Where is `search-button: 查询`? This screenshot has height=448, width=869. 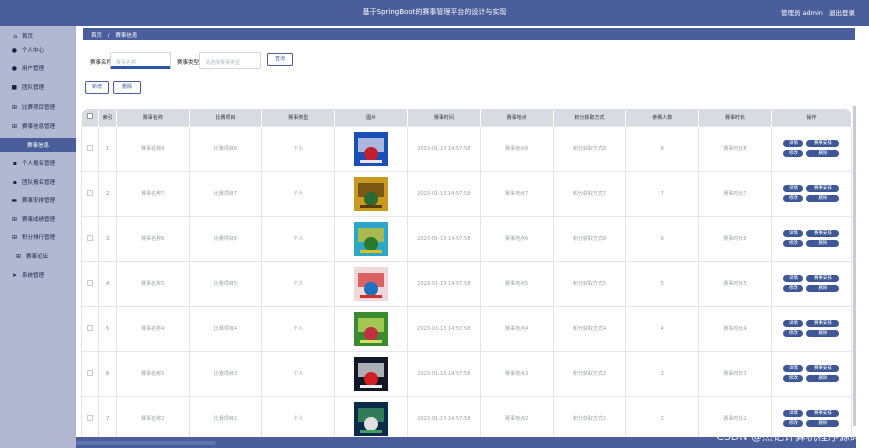
search-button: 查询 is located at coordinates (280, 59).